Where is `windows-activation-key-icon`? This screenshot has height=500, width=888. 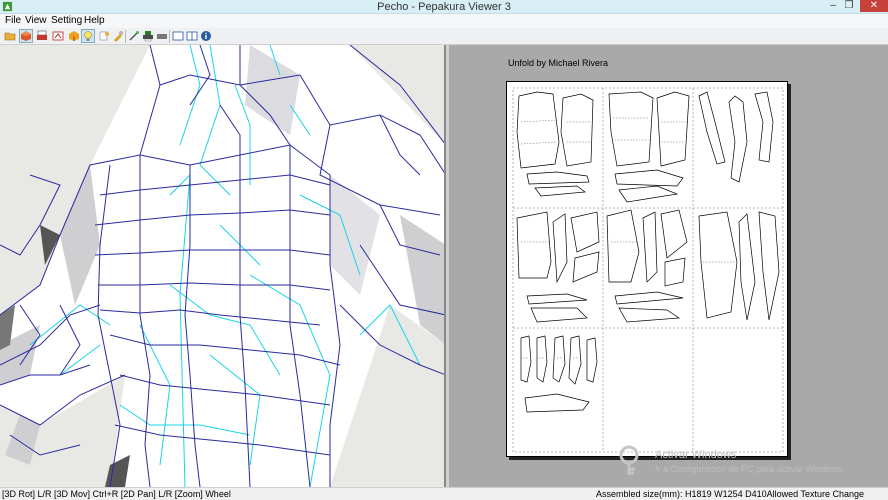
windows-activation-key-icon is located at coordinates (629, 460).